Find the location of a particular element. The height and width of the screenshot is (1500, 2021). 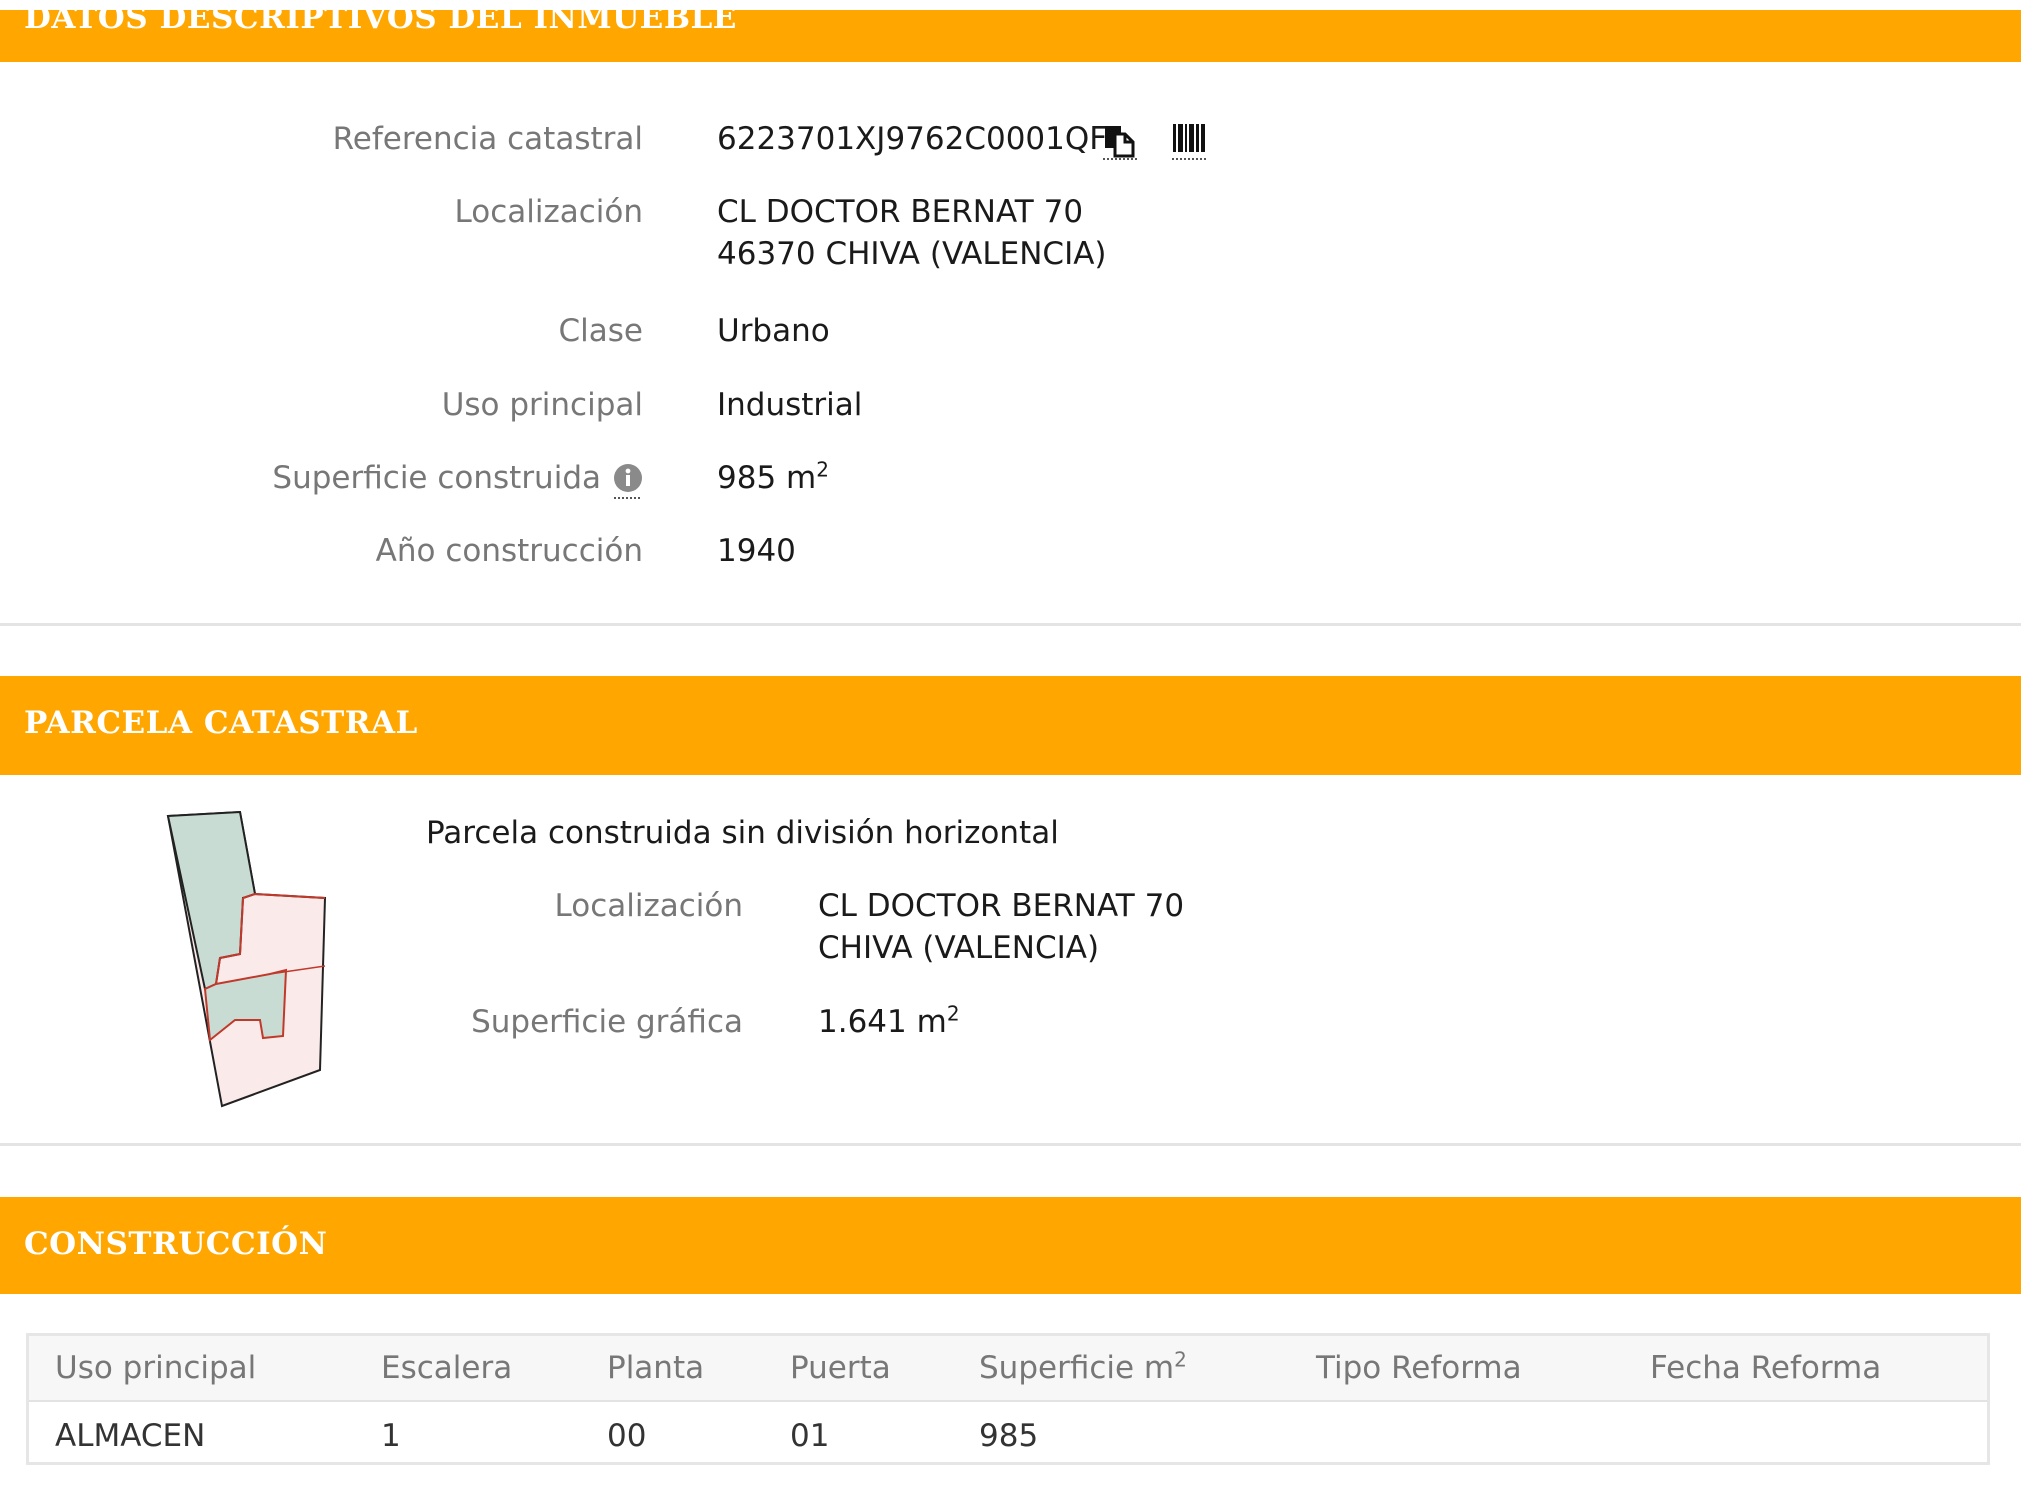

value-superficie-grafica-text: 1.641 m is located at coordinates (882, 1022).